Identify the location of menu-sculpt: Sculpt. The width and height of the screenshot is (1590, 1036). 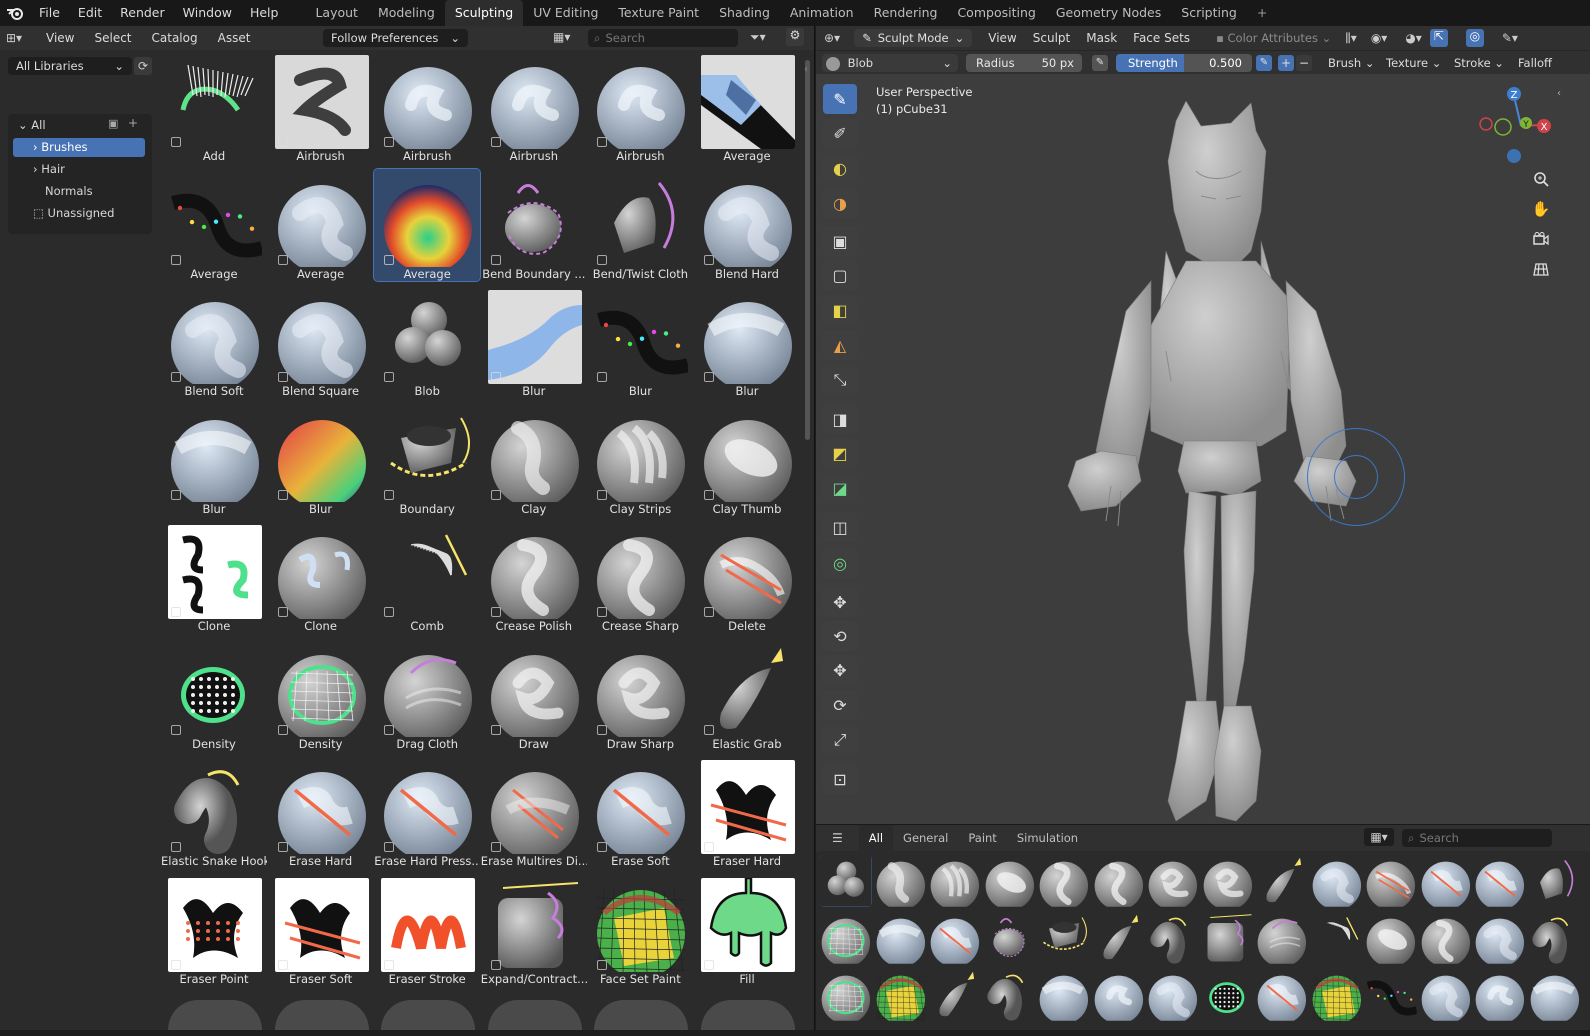
(1051, 38).